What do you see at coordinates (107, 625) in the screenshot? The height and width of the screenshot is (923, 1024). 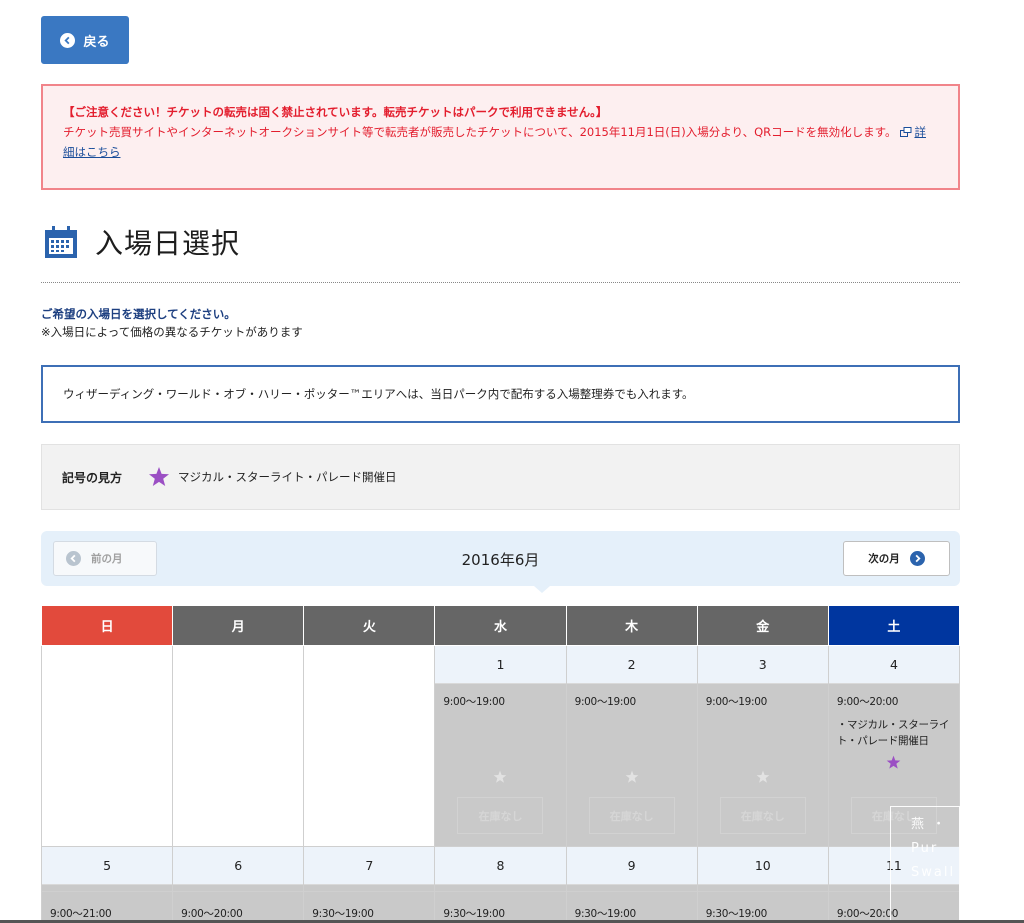 I see `weekday-header-sun: 日` at bounding box center [107, 625].